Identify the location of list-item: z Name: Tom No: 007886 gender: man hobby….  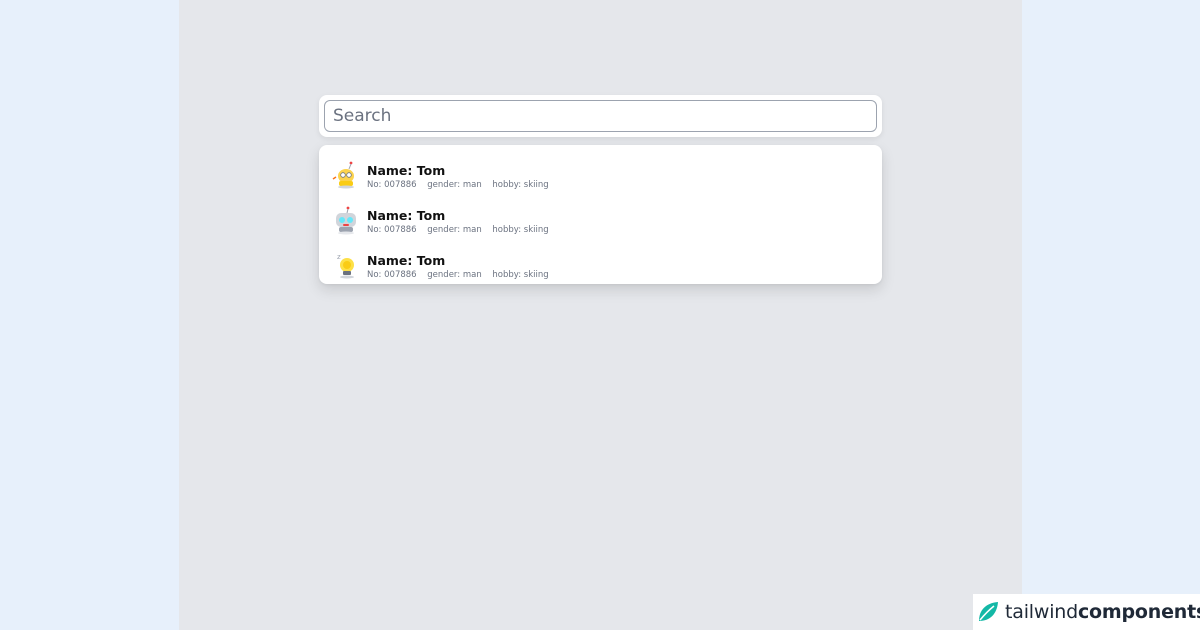
(600, 264).